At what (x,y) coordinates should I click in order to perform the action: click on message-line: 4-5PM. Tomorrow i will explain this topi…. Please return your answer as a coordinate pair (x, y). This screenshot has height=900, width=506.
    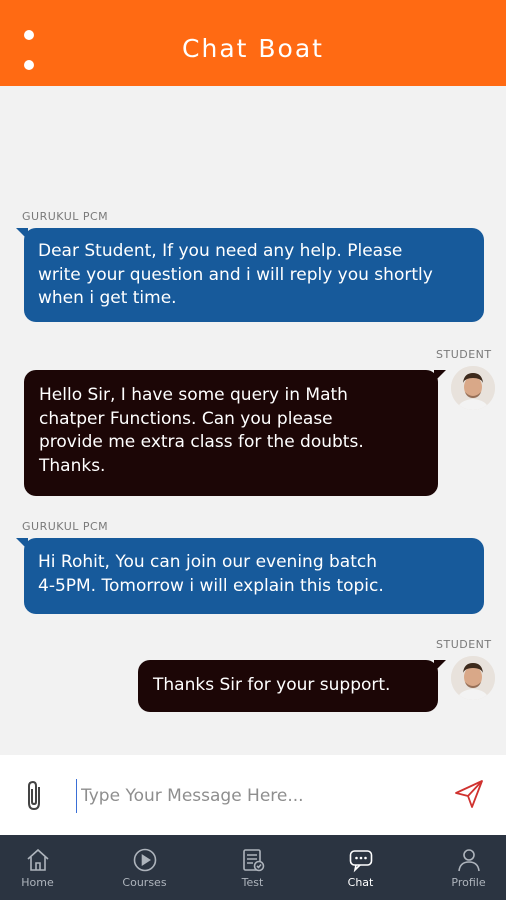
    Looking at the image, I should click on (211, 585).